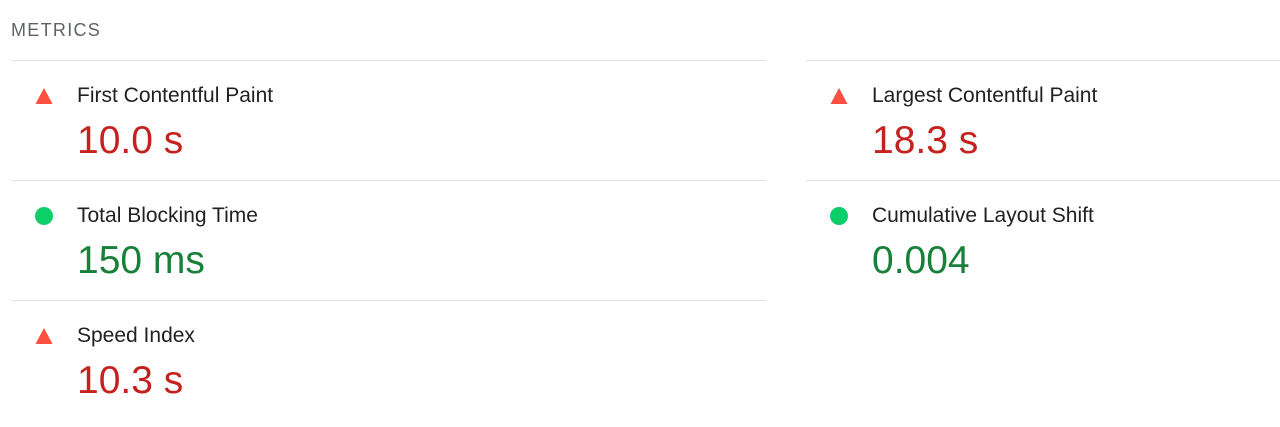 This screenshot has width=1280, height=427. I want to click on metric-cumulative-layout-shift: Cumulative Layout Shift 0.004, so click(1043, 240).